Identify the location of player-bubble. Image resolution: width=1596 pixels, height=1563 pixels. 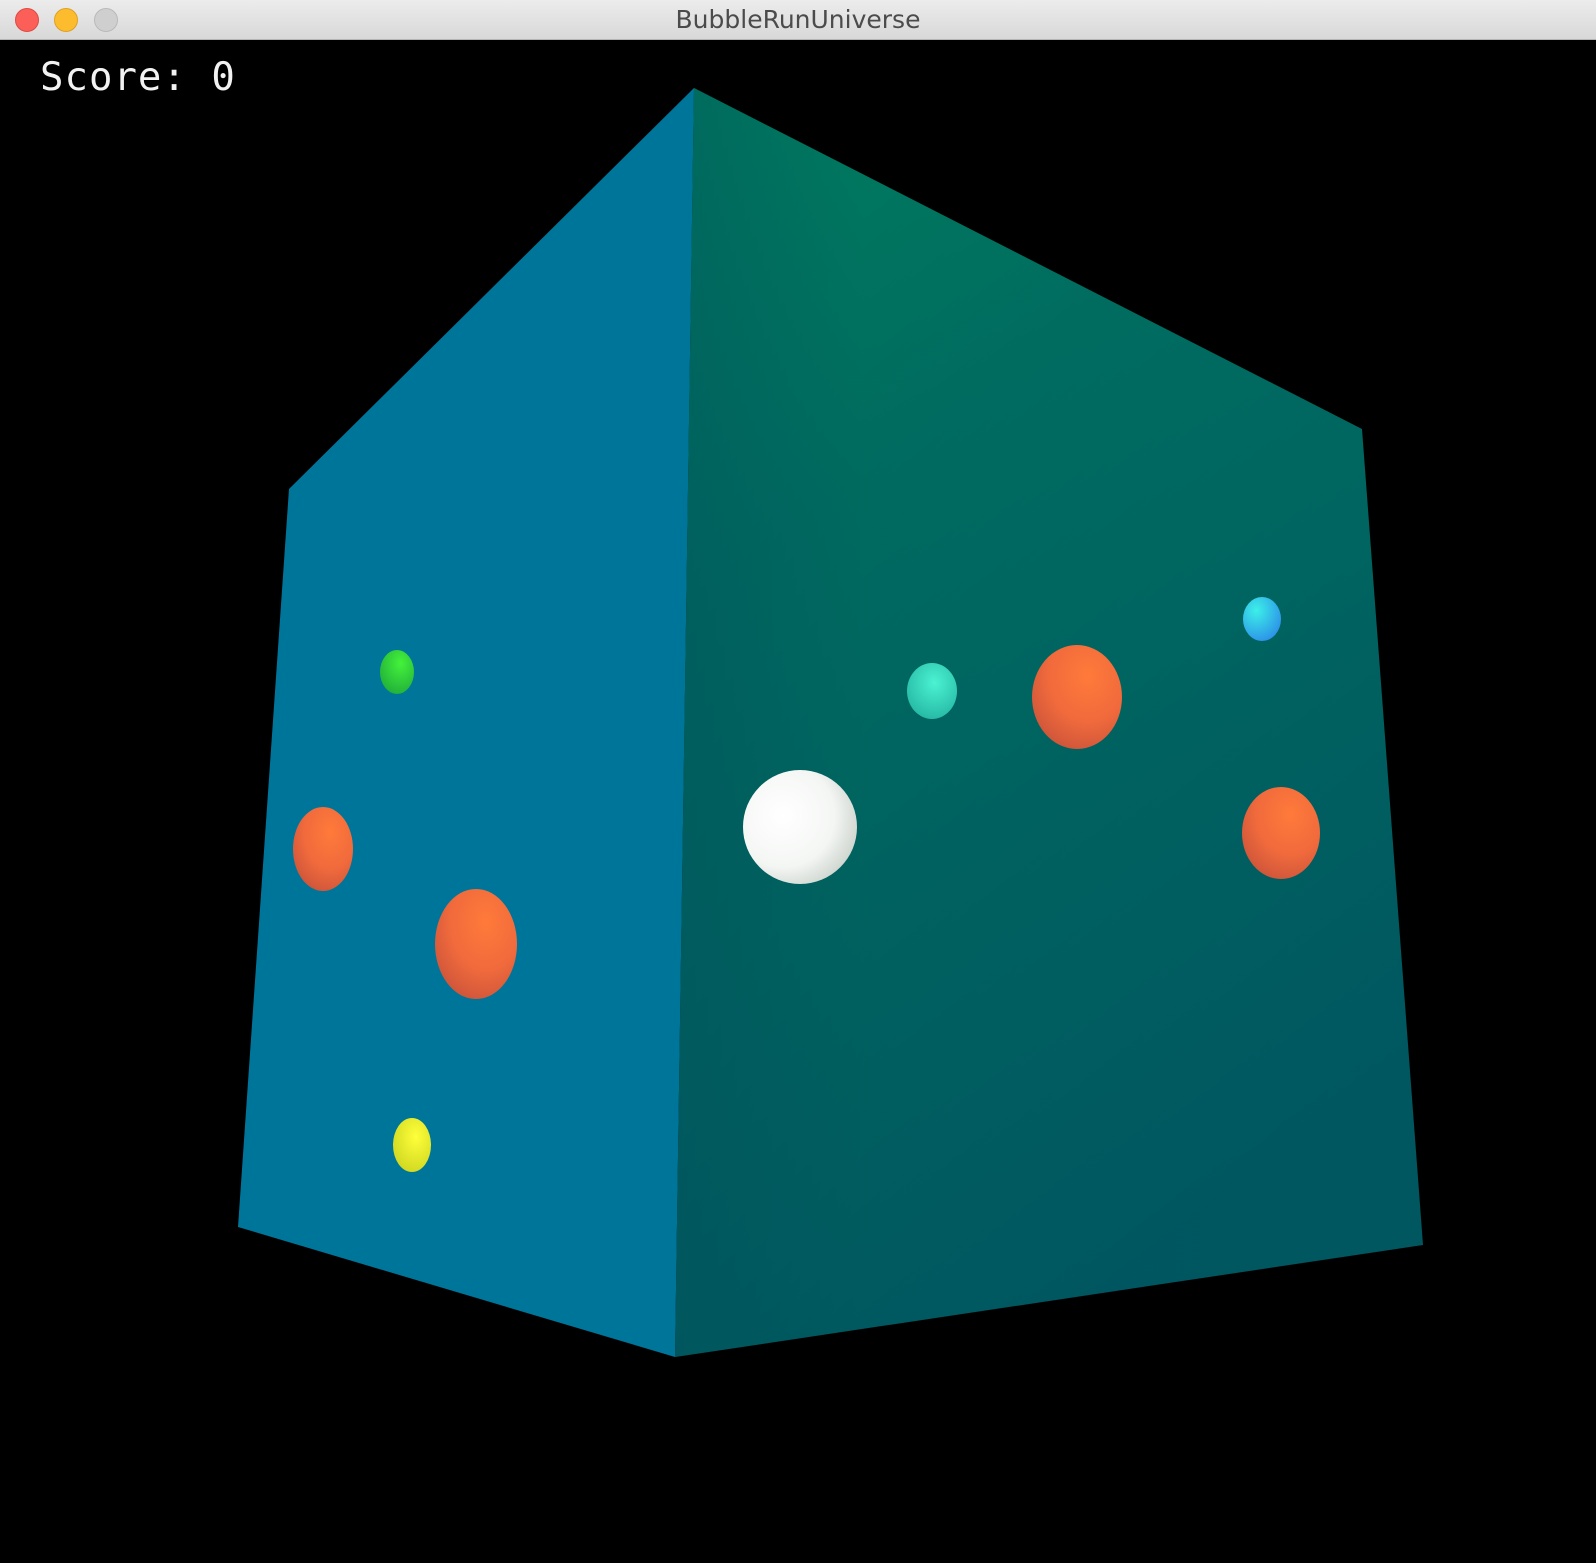
(800, 827).